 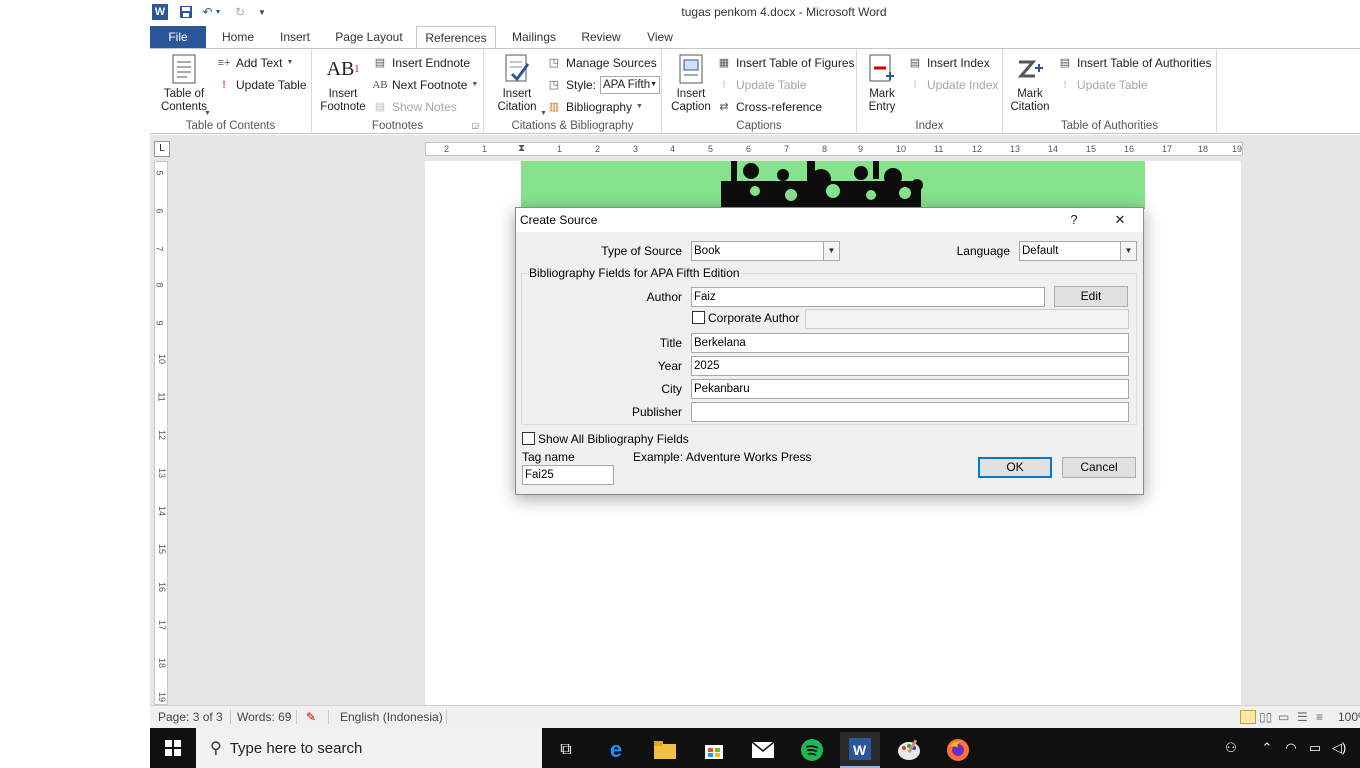 I want to click on task-view-icon: ⧉, so click(x=566, y=750).